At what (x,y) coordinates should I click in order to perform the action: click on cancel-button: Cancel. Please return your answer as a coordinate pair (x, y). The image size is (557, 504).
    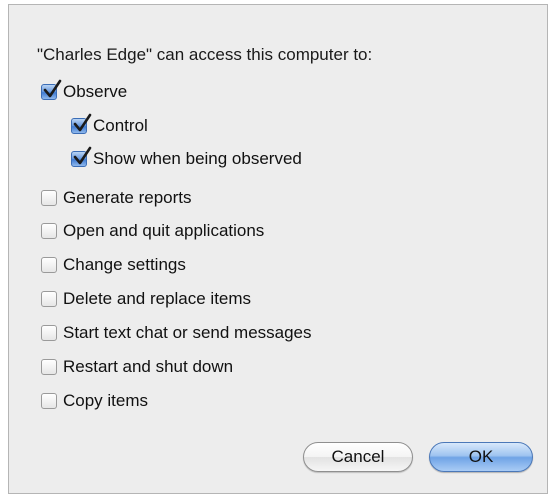
    Looking at the image, I should click on (358, 457).